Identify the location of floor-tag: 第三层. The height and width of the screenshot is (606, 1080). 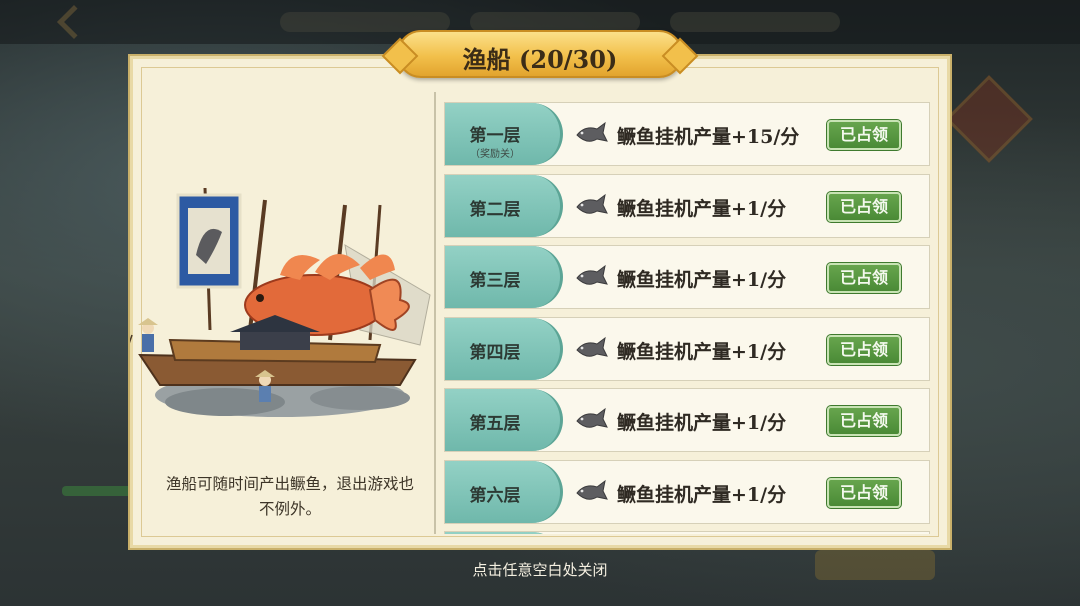
(504, 277).